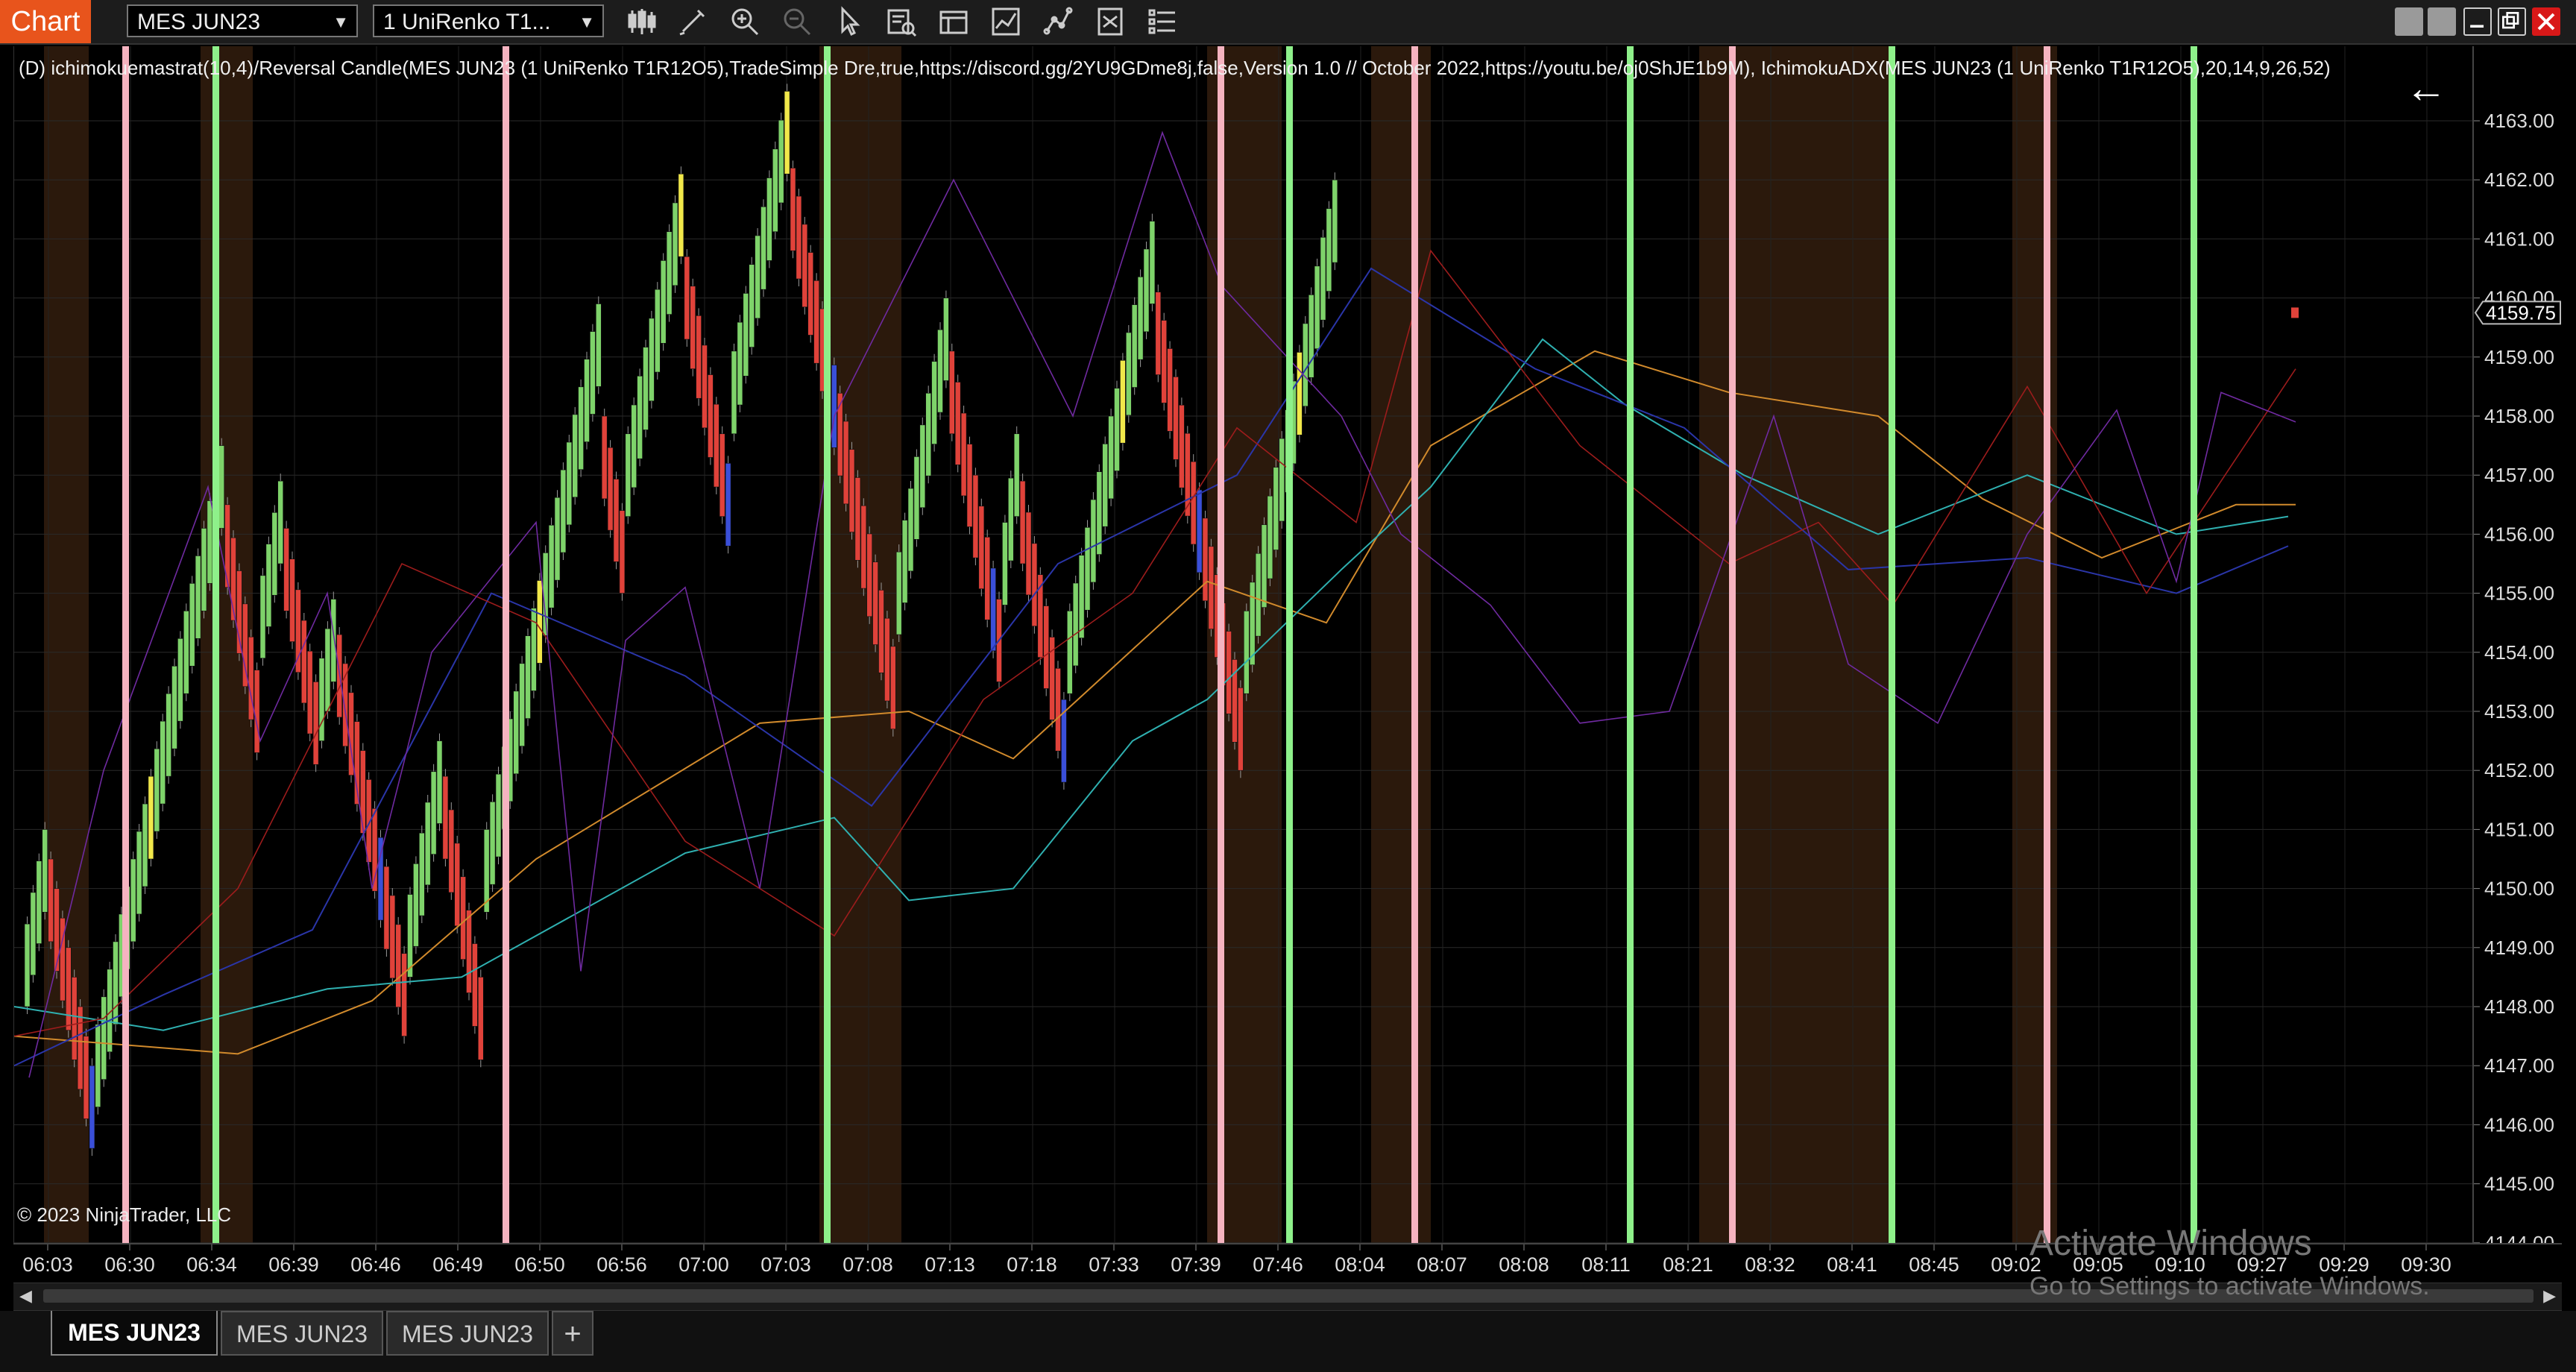 The image size is (2576, 1372). Describe the element at coordinates (2519, 357) in the screenshot. I see `price-tick-label: 4159.00` at that location.